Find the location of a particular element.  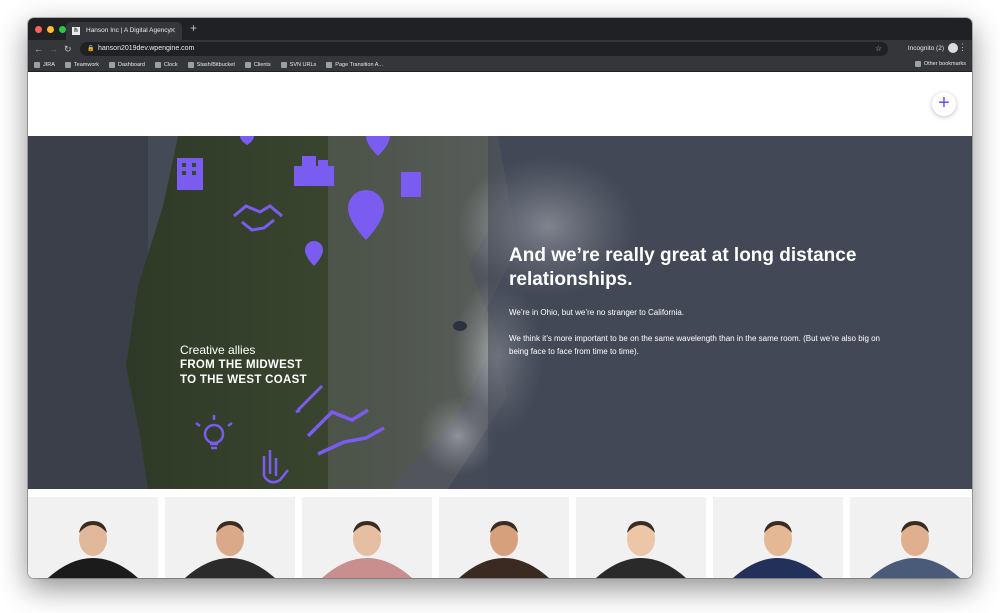

browser-tab: h Hanson Inc | A Digital Agency ✕ is located at coordinates (124, 31).